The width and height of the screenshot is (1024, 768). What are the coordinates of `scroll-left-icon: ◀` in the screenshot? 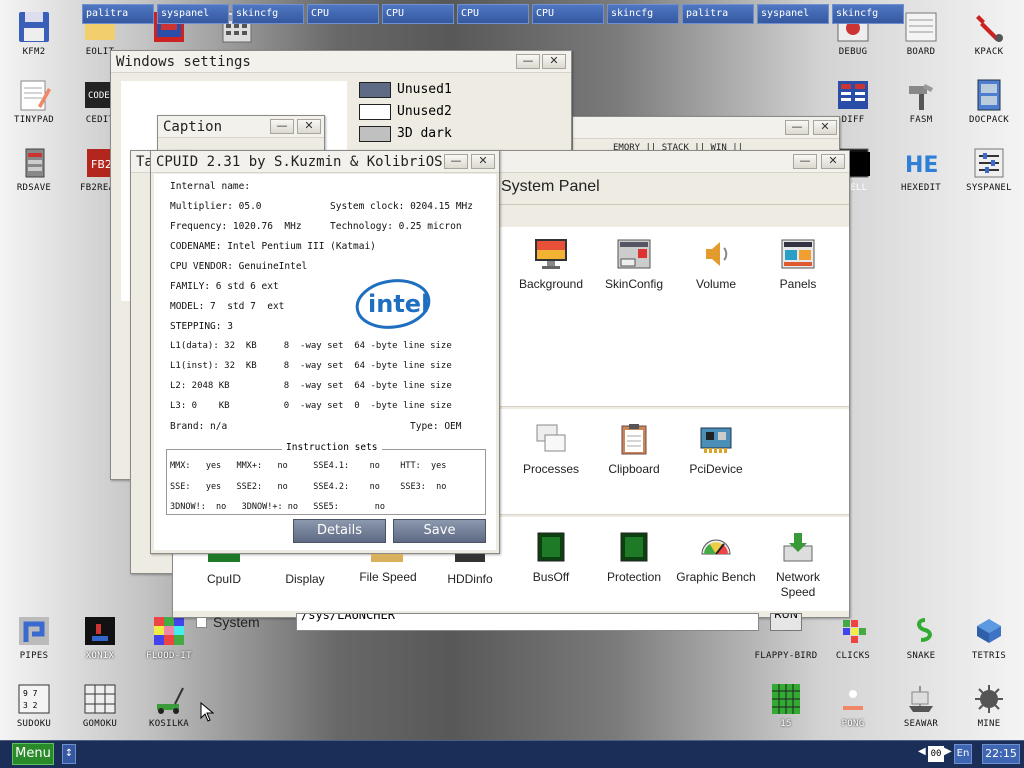 It's located at (922, 751).